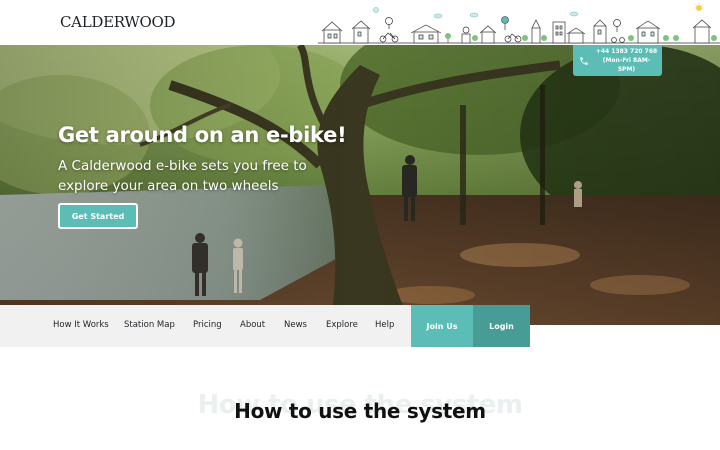  I want to click on nav-item-how-it-works: How It Works, so click(81, 325).